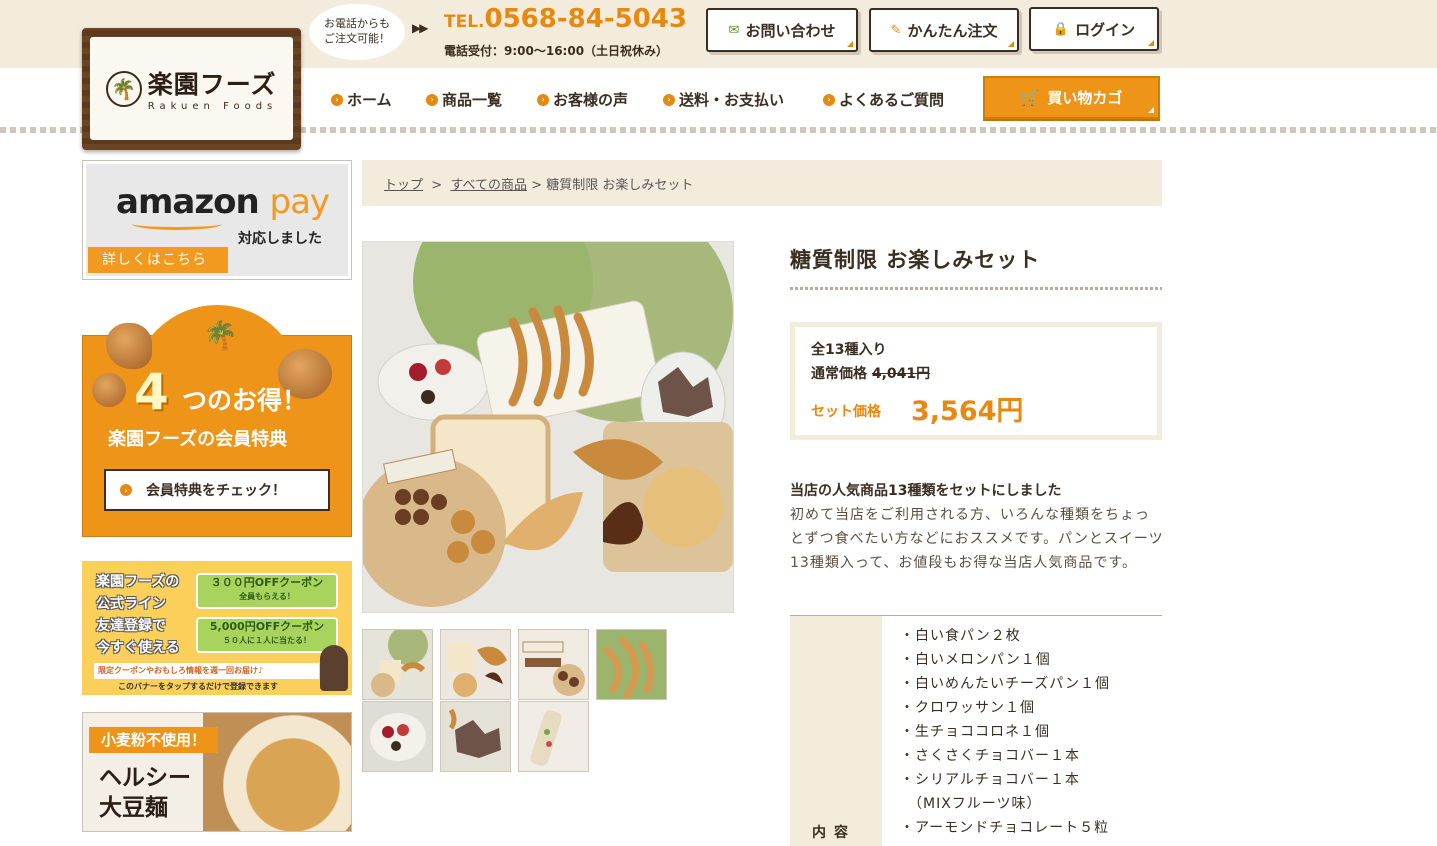 The width and height of the screenshot is (1437, 846). Describe the element at coordinates (967, 708) in the screenshot. I see `list-item: ・クロワッサン１個` at that location.